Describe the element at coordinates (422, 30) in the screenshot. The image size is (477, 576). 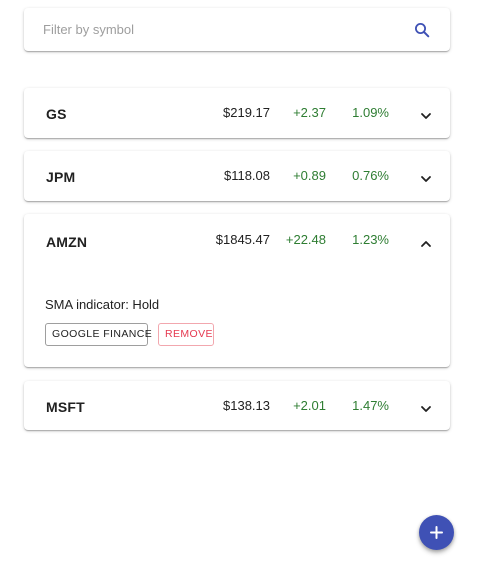
I see `search-icon` at that location.